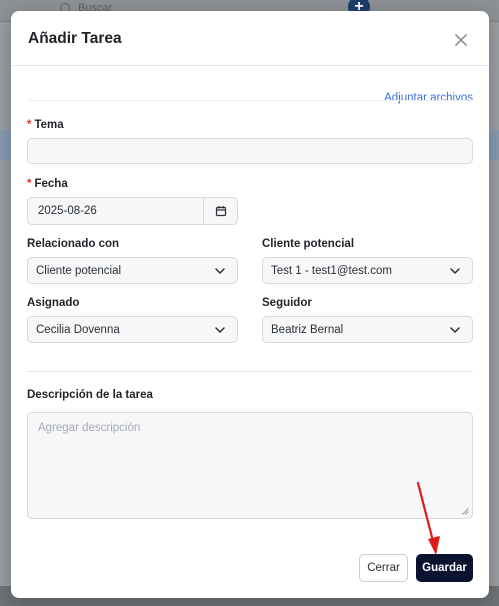 This screenshot has width=499, height=606. What do you see at coordinates (444, 568) in the screenshot?
I see `save-button: Guardar` at bounding box center [444, 568].